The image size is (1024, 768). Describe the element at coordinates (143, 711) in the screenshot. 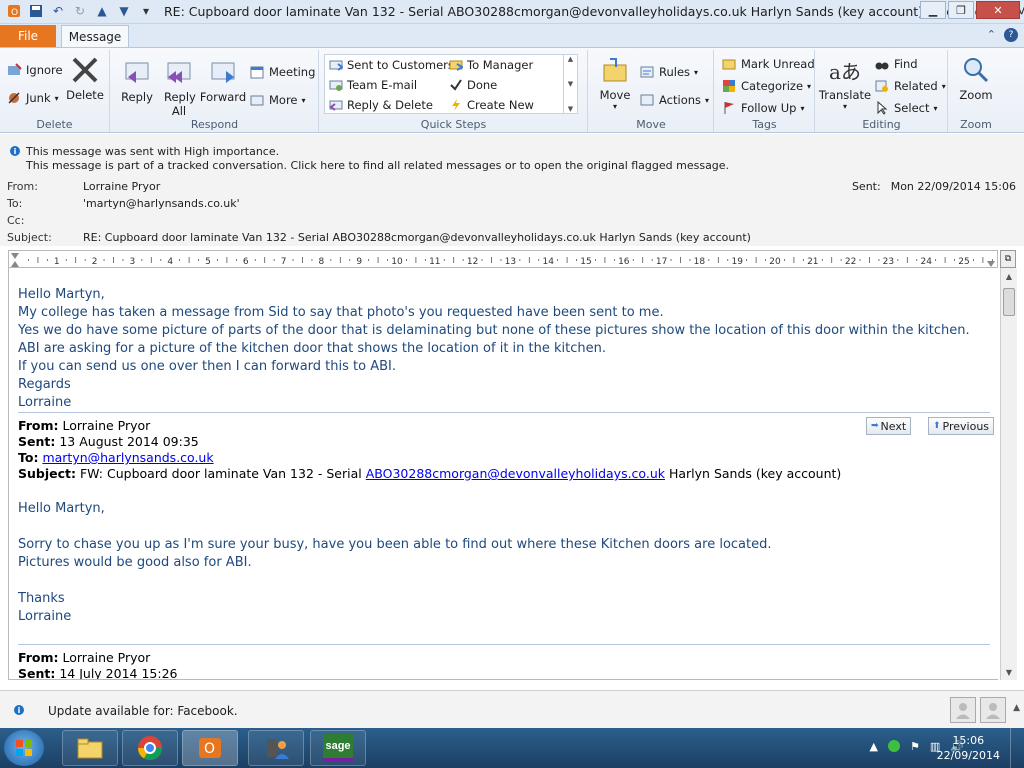

I see `people-pane-notice: Update available for: Facebook.` at that location.